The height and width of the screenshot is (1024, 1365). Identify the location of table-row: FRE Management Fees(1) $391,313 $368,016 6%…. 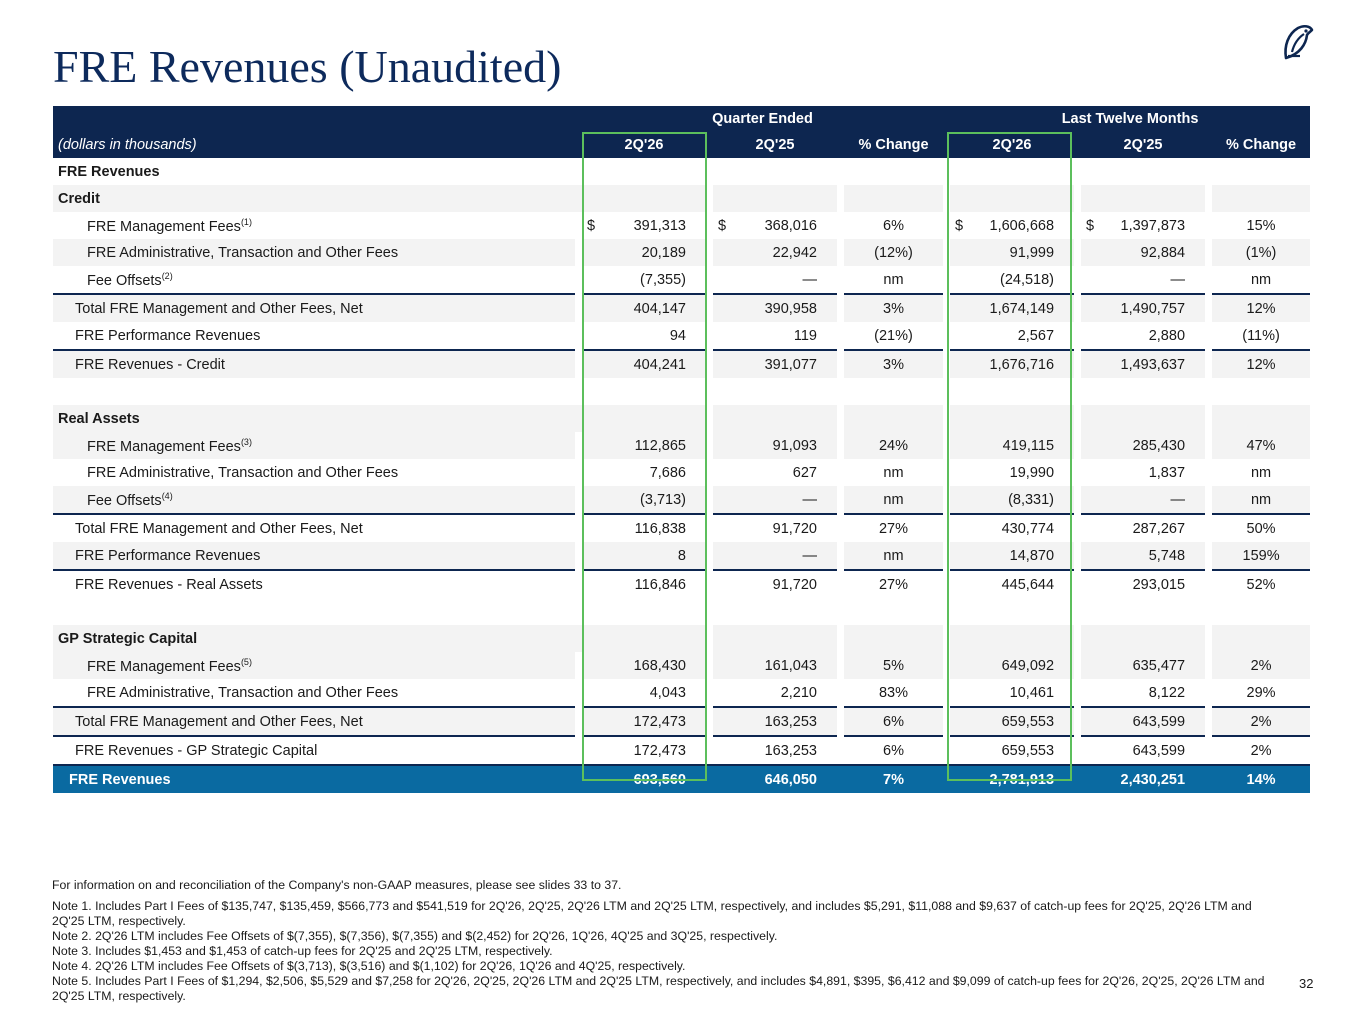
(681, 225).